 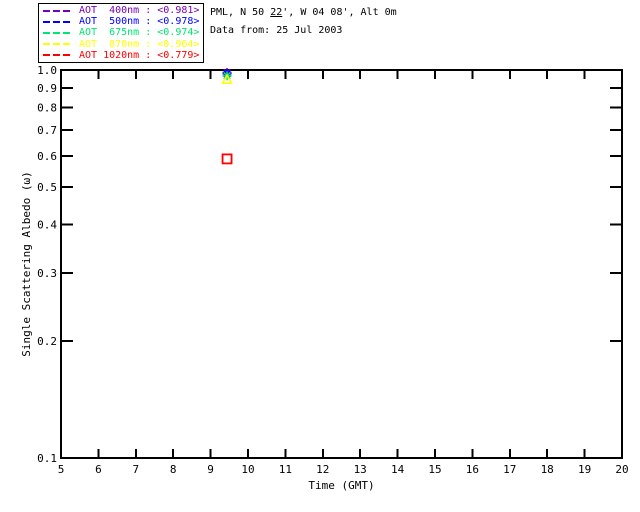 I want to click on y-tick-label: 0.9, so click(x=47, y=88).